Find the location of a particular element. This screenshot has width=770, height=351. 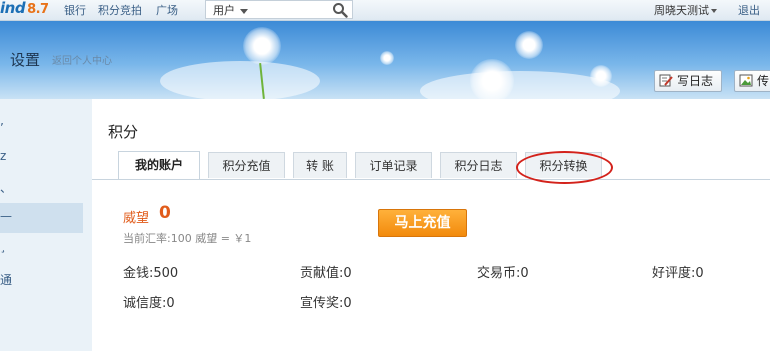

search-box: 用户 is located at coordinates (279, 9).